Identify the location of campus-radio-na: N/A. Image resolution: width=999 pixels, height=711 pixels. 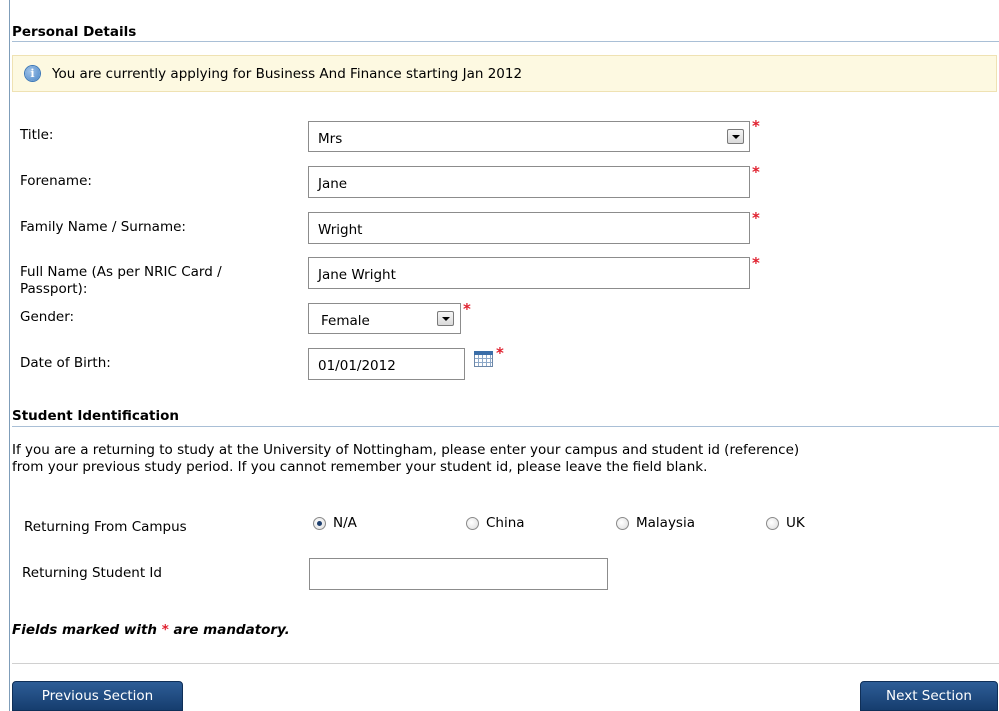
(335, 523).